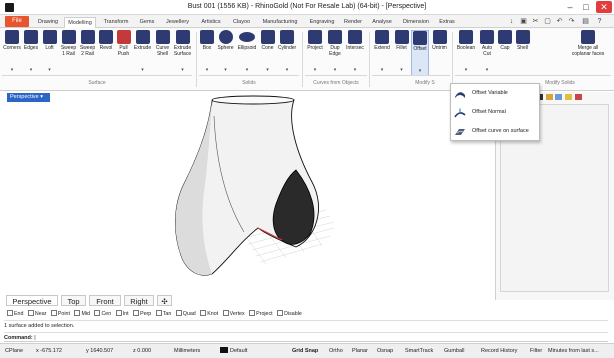  What do you see at coordinates (419, 351) in the screenshot?
I see `smarttrack-toggle: SmartTrack` at bounding box center [419, 351].